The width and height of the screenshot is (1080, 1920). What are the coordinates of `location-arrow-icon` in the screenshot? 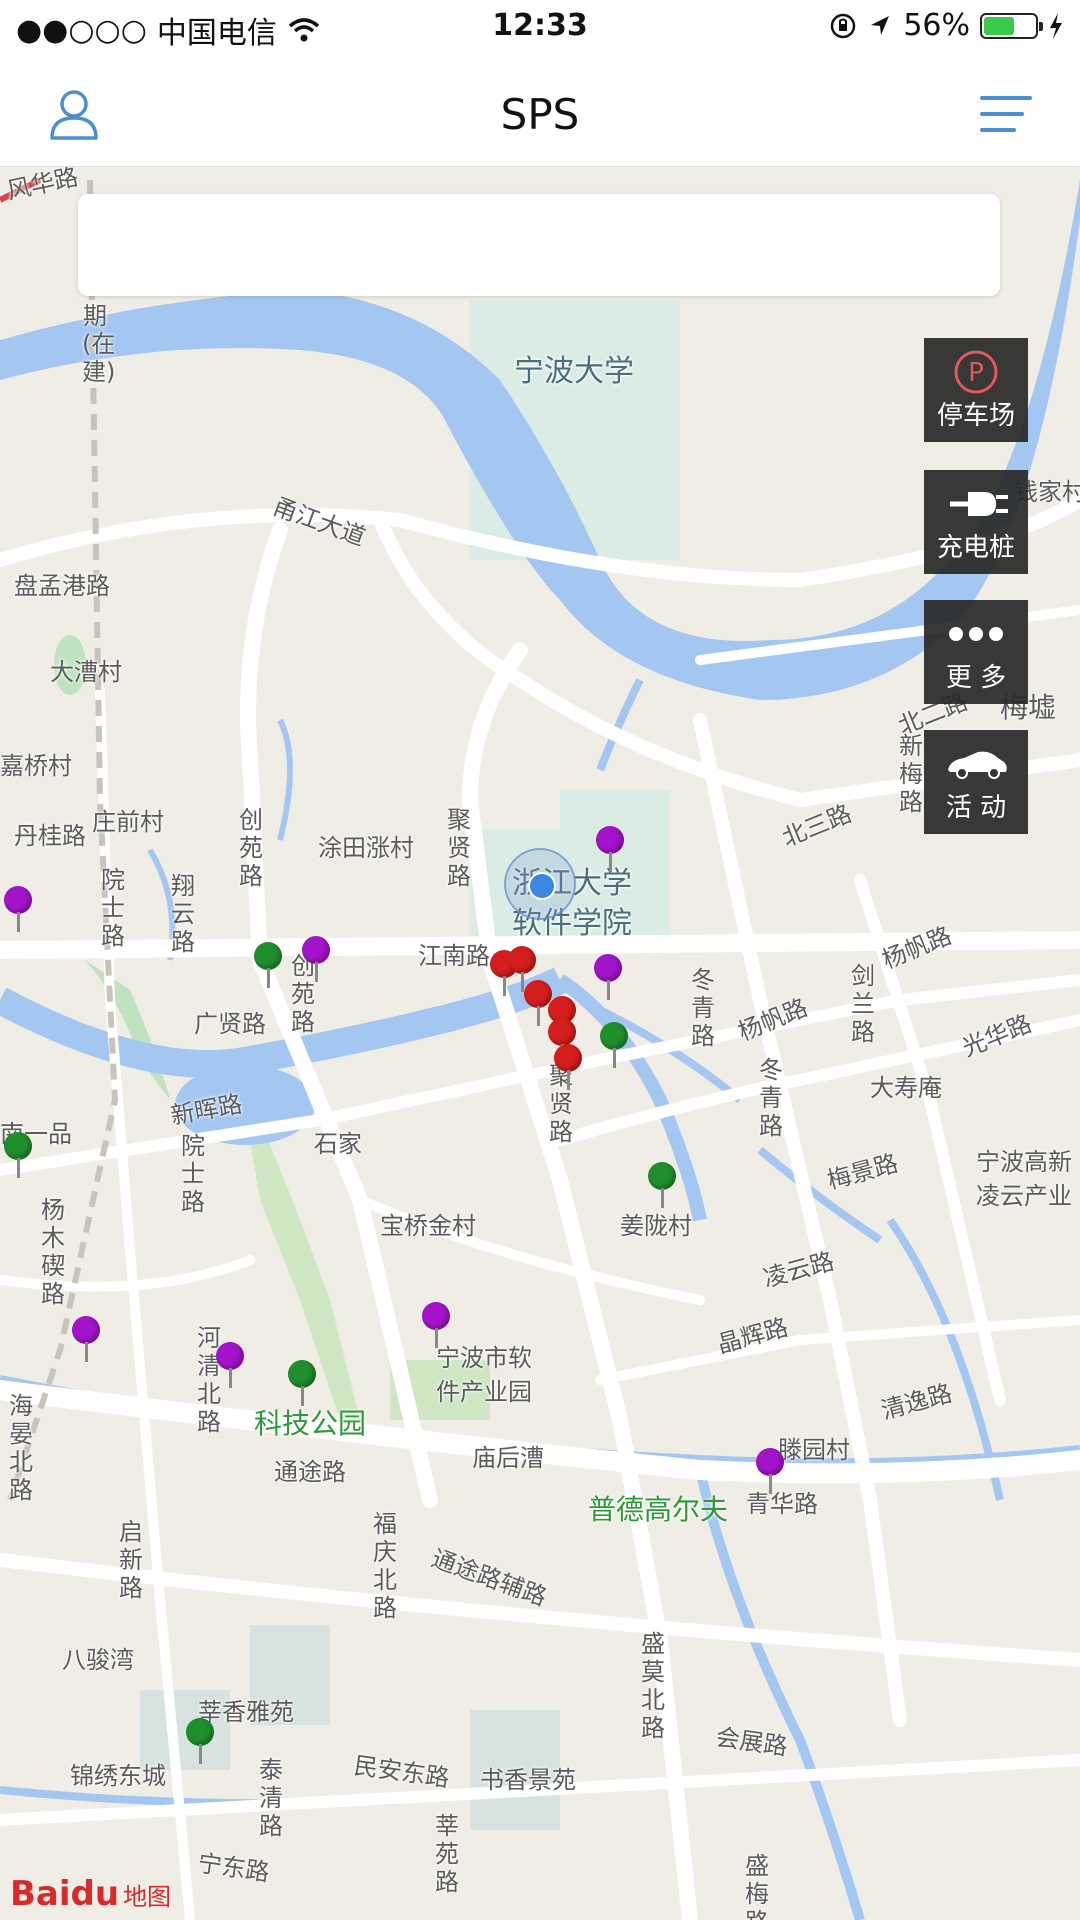 It's located at (880, 25).